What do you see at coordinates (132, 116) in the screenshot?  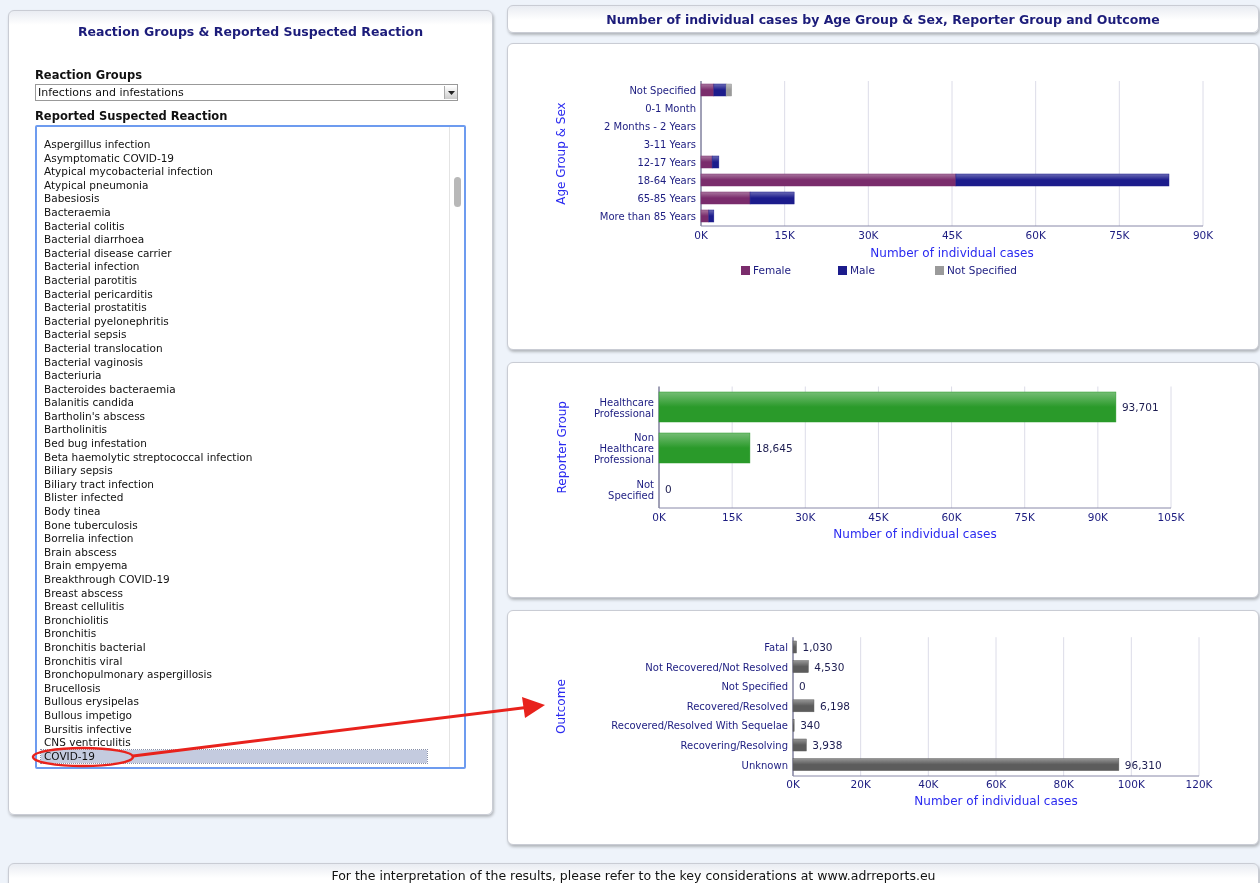 I see `field-label: Reported Suspected Reaction` at bounding box center [132, 116].